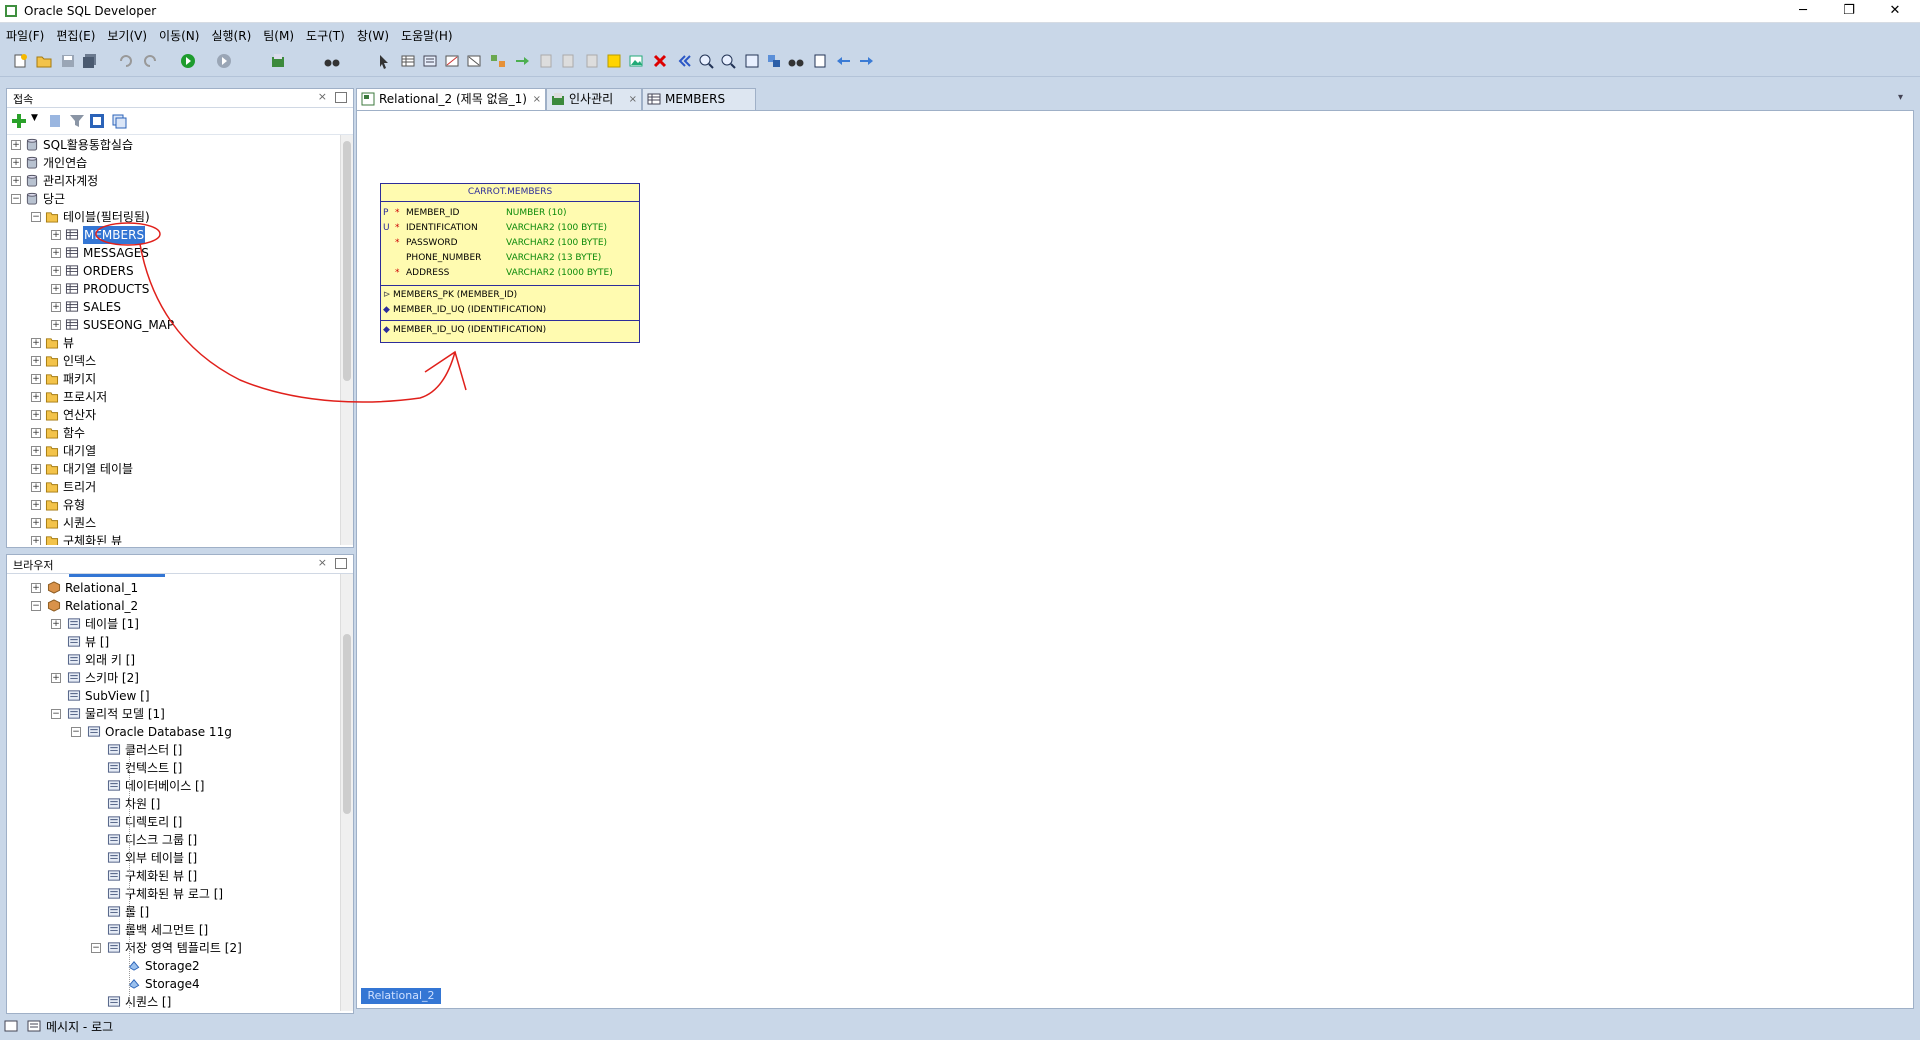 The height and width of the screenshot is (1040, 1920). What do you see at coordinates (231, 33) in the screenshot?
I see `menu-run: 실행(R)` at bounding box center [231, 33].